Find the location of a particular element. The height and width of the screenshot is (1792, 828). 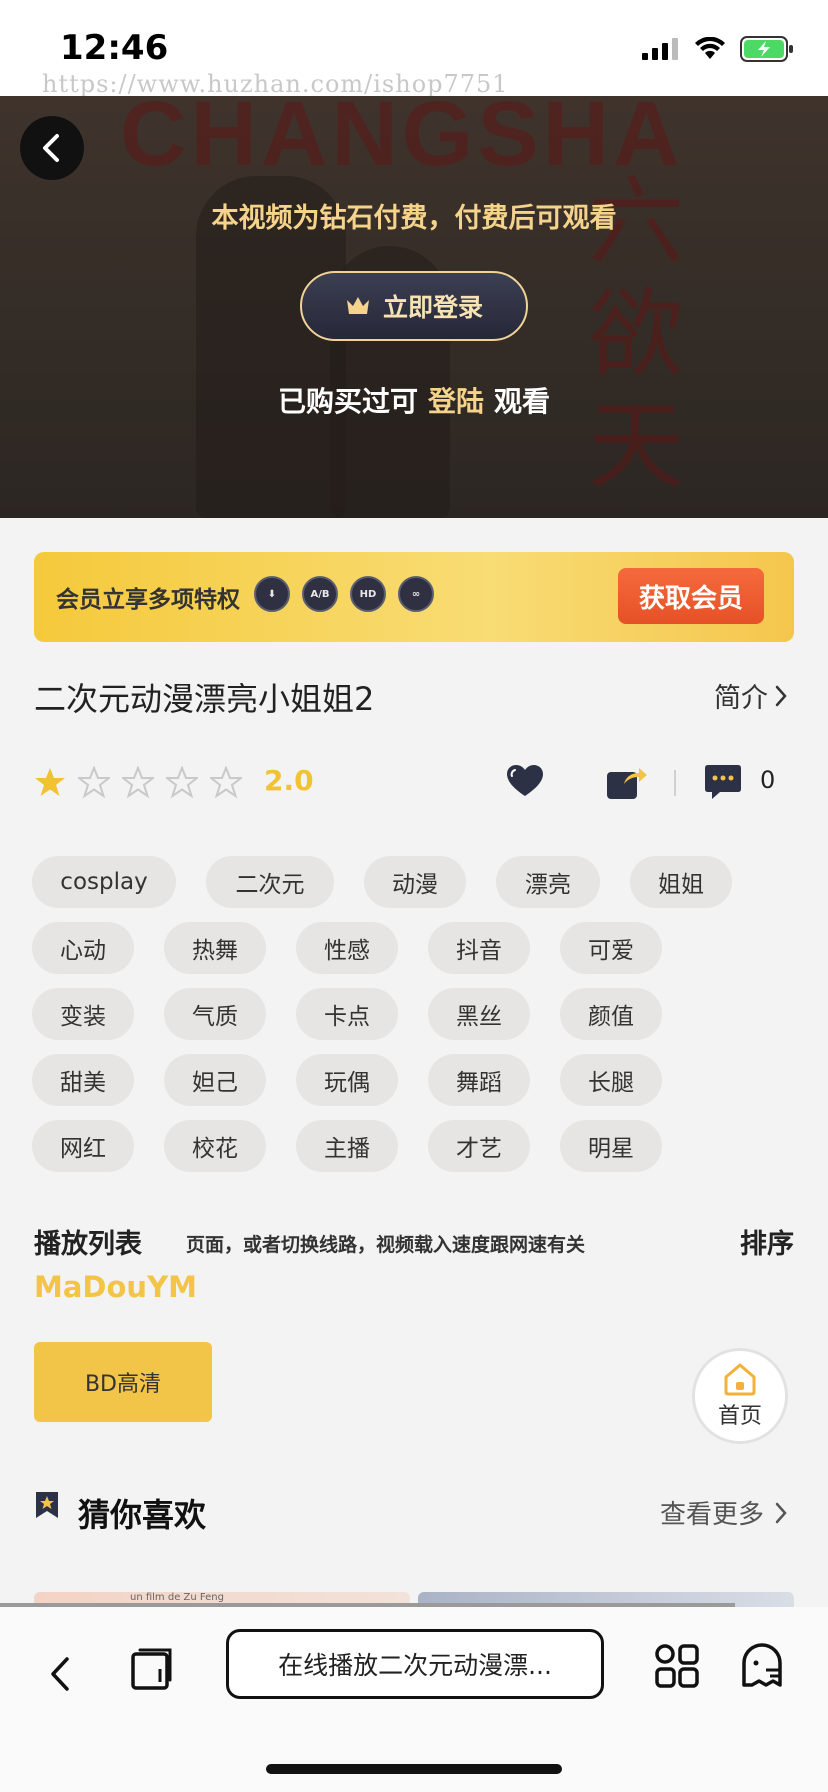

tag-chip: 可爱 is located at coordinates (611, 948).